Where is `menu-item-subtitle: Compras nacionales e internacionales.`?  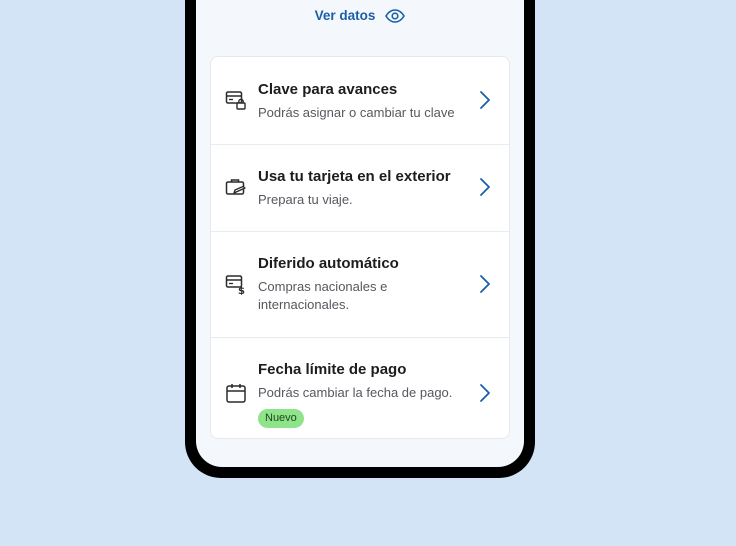 menu-item-subtitle: Compras nacionales e internacionales. is located at coordinates (323, 295).